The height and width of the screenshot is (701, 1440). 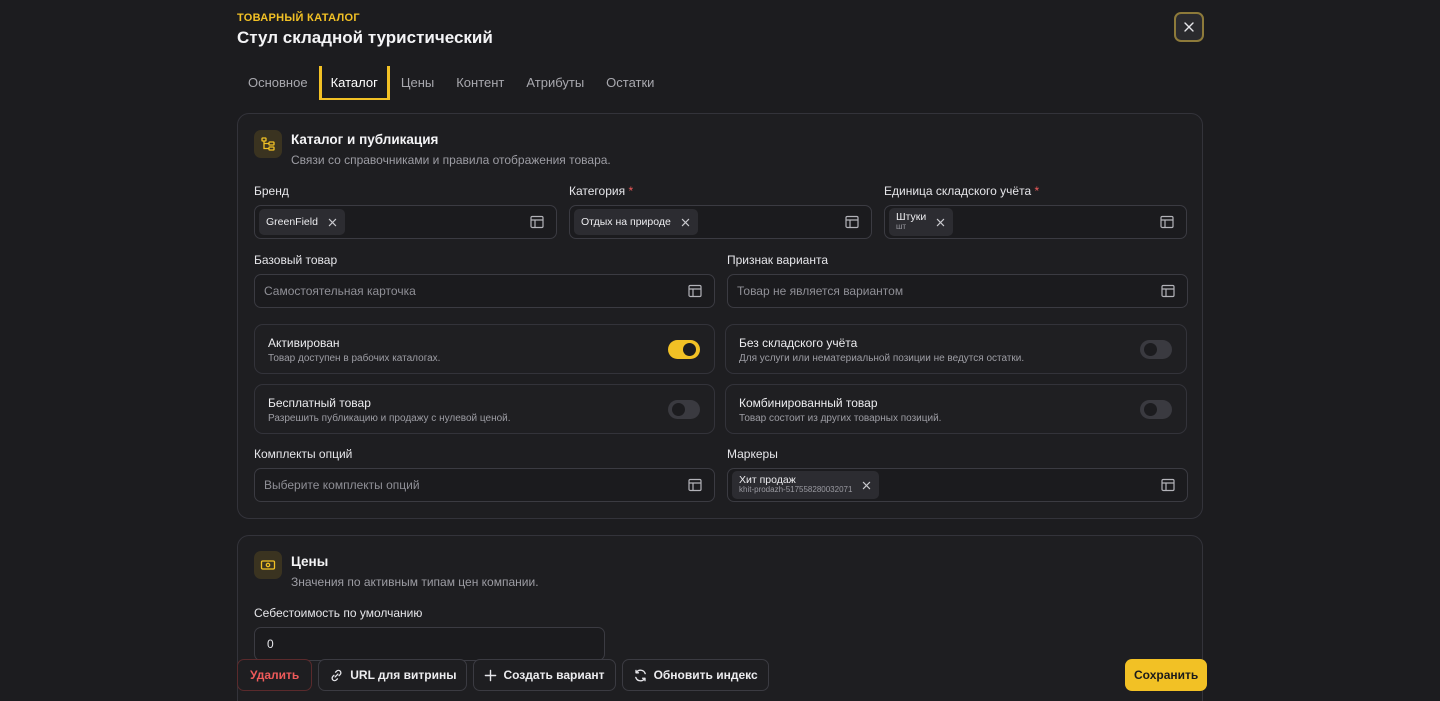 What do you see at coordinates (555, 83) in the screenshot?
I see `tab-attributes: Атрибуты` at bounding box center [555, 83].